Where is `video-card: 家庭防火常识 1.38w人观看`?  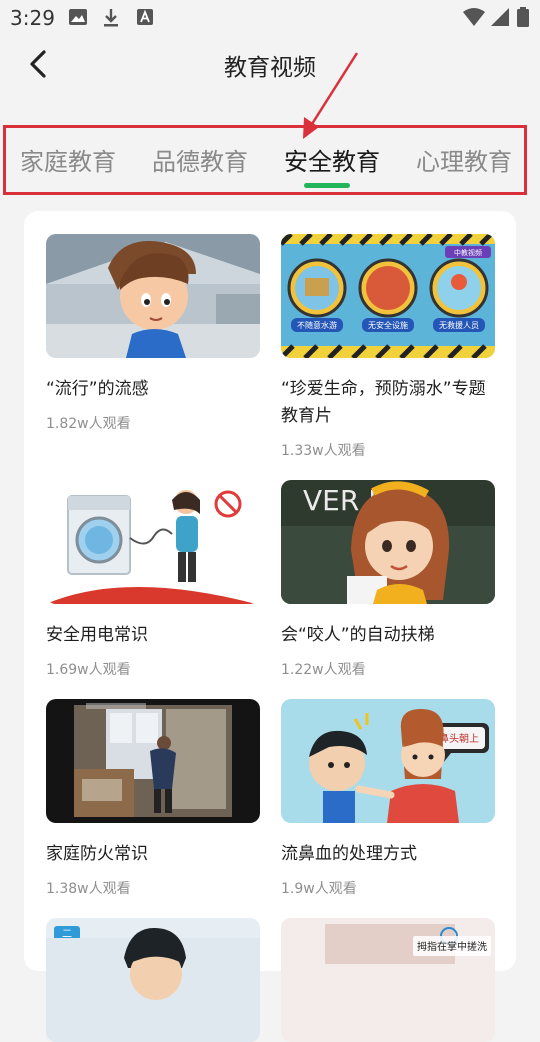 video-card: 家庭防火常识 1.38w人观看 is located at coordinates (153, 798).